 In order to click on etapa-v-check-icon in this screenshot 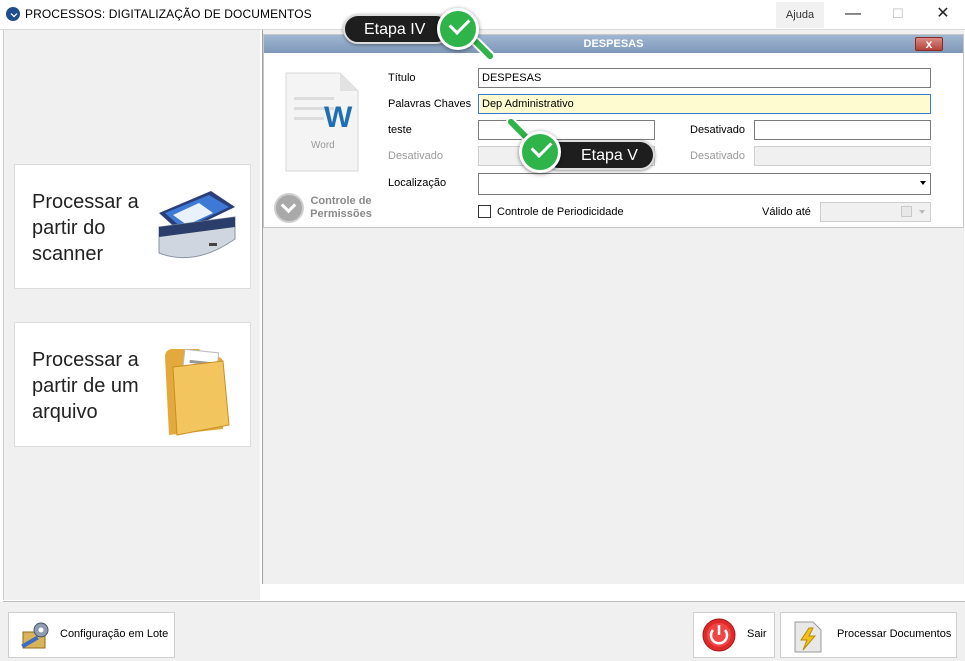, I will do `click(540, 152)`.